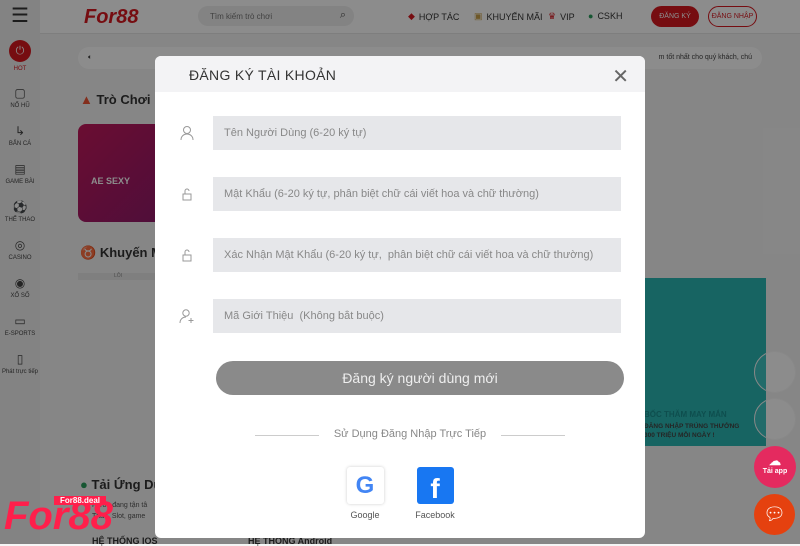  Describe the element at coordinates (775, 461) in the screenshot. I see `cloud-download-icon: ☁` at that location.